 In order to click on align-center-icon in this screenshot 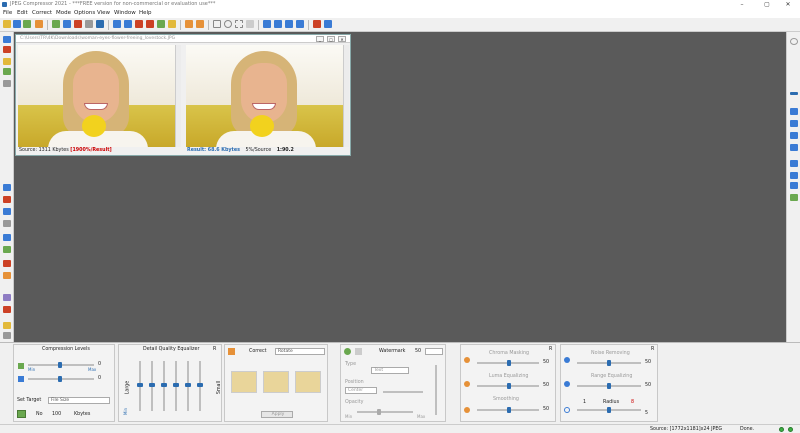, I will do `click(278, 24)`.